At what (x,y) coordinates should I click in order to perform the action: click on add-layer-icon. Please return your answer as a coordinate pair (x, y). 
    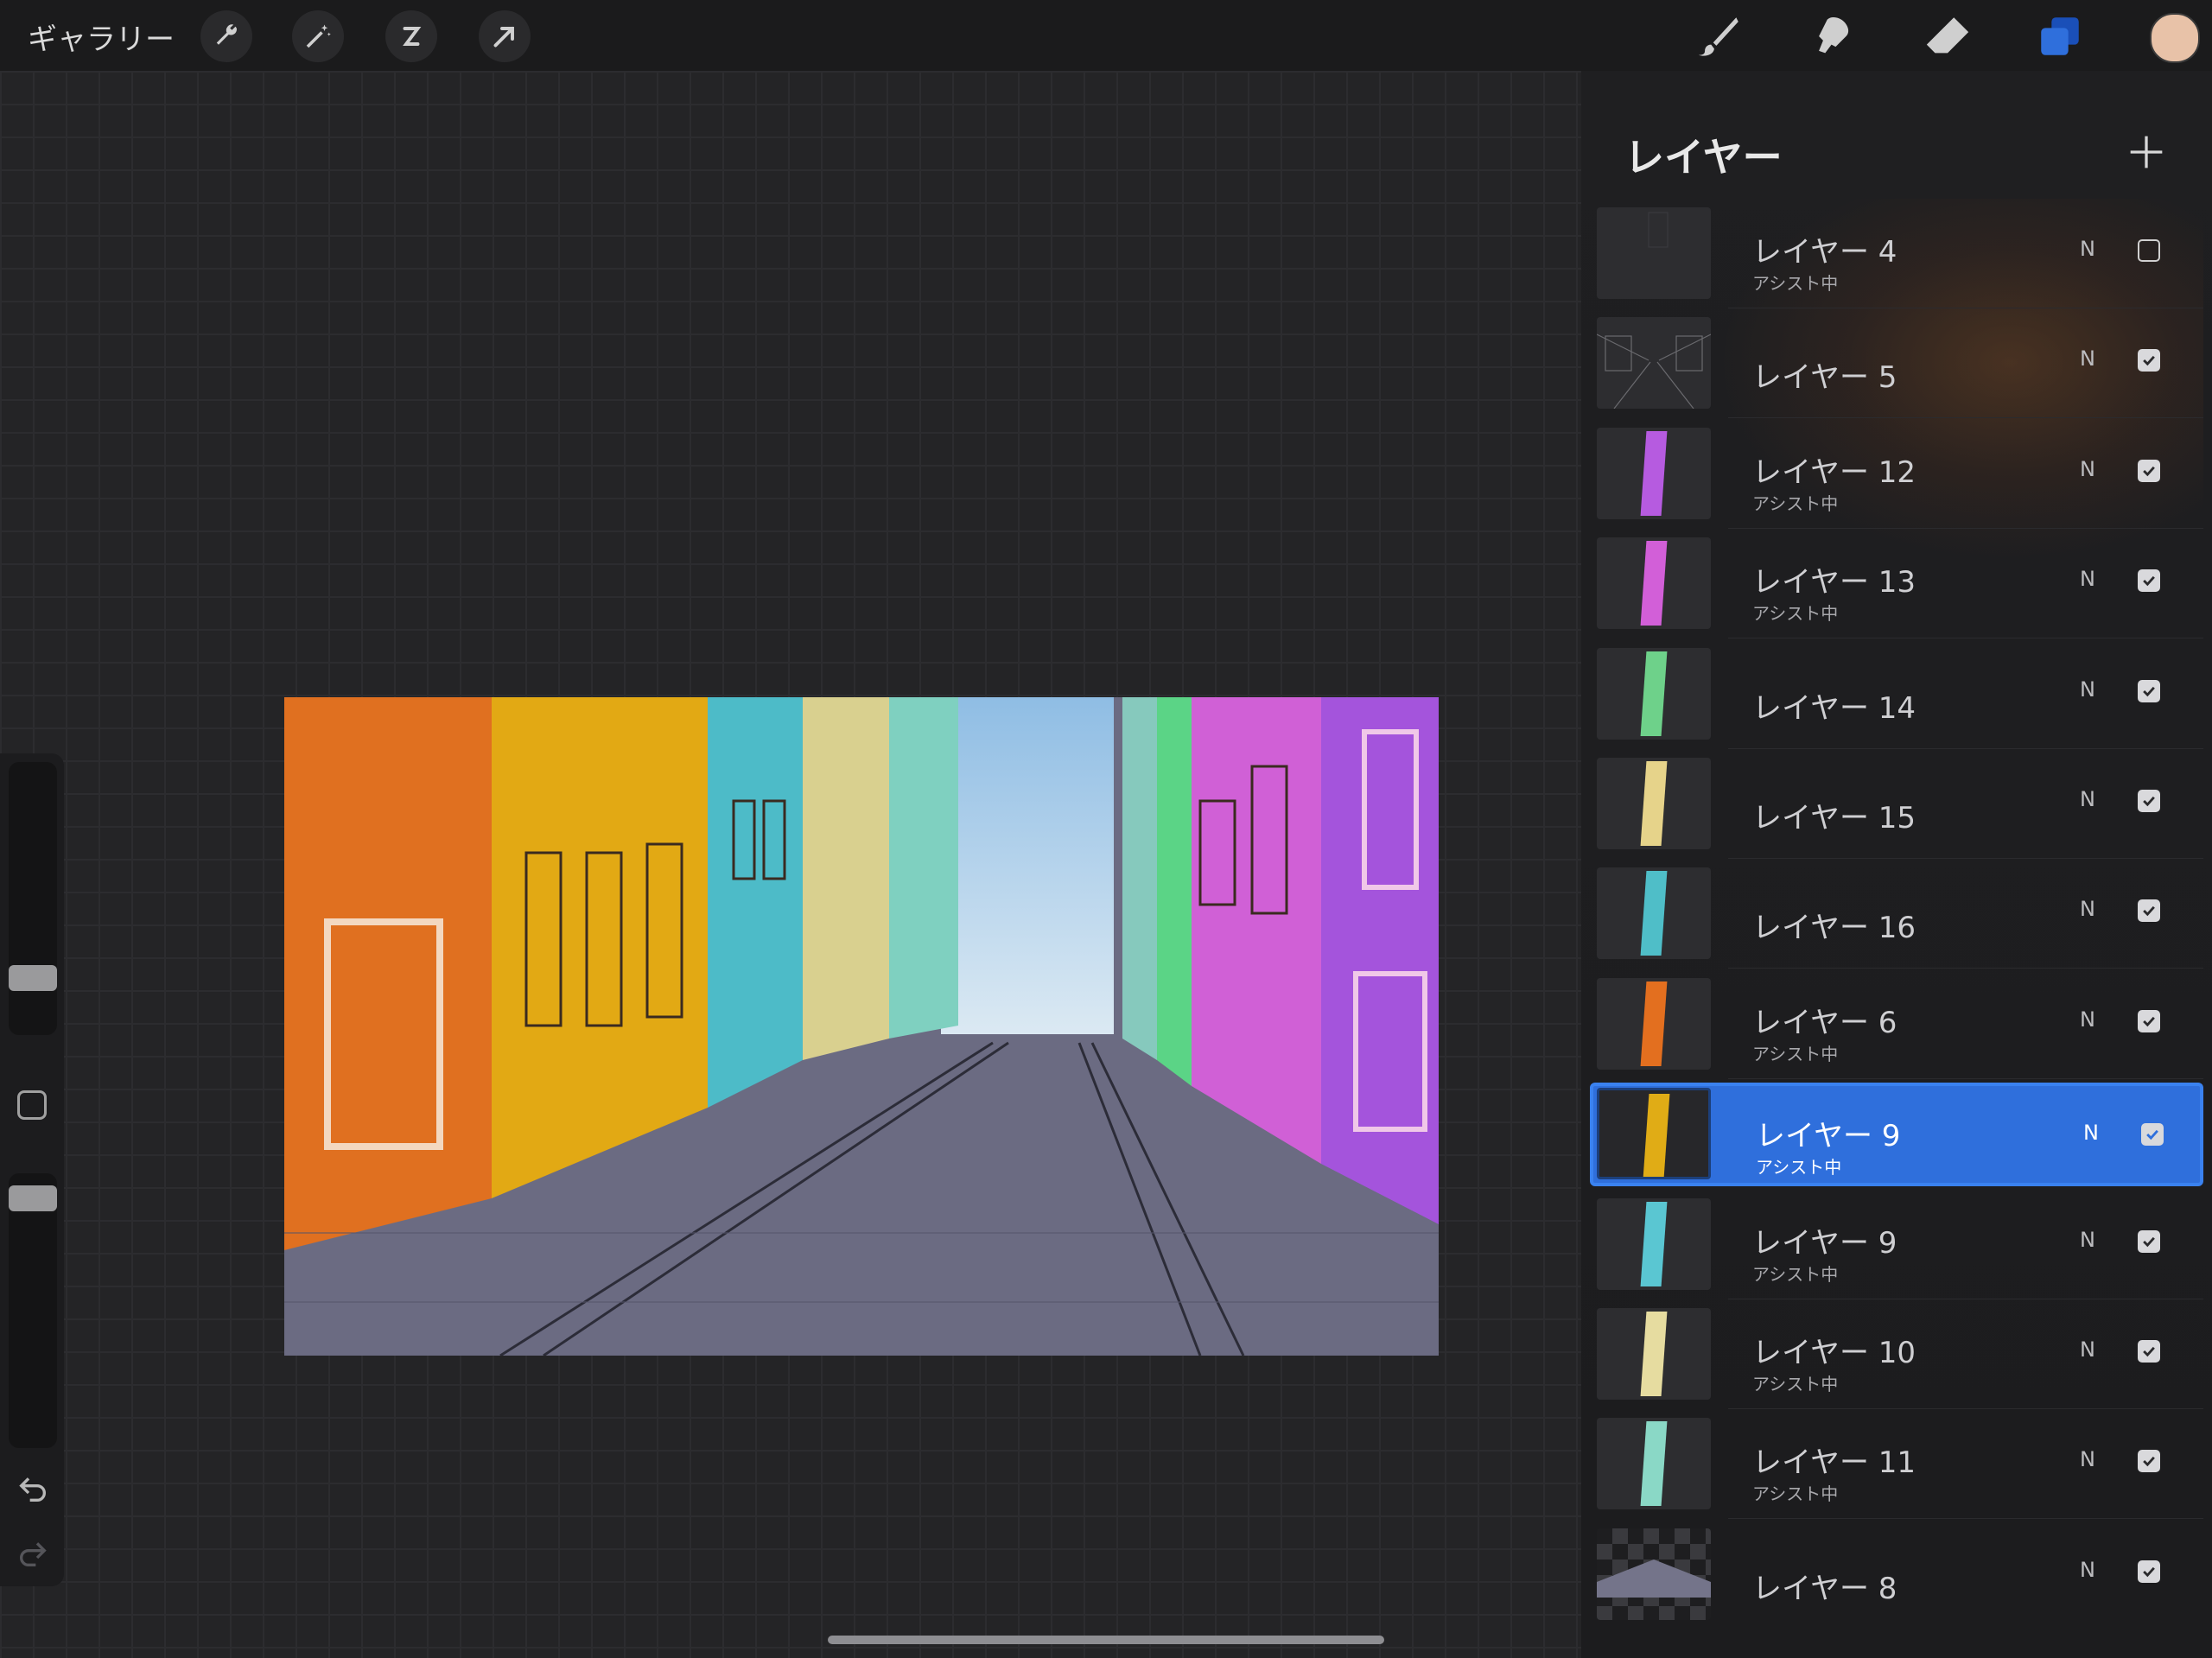
    Looking at the image, I should click on (2146, 152).